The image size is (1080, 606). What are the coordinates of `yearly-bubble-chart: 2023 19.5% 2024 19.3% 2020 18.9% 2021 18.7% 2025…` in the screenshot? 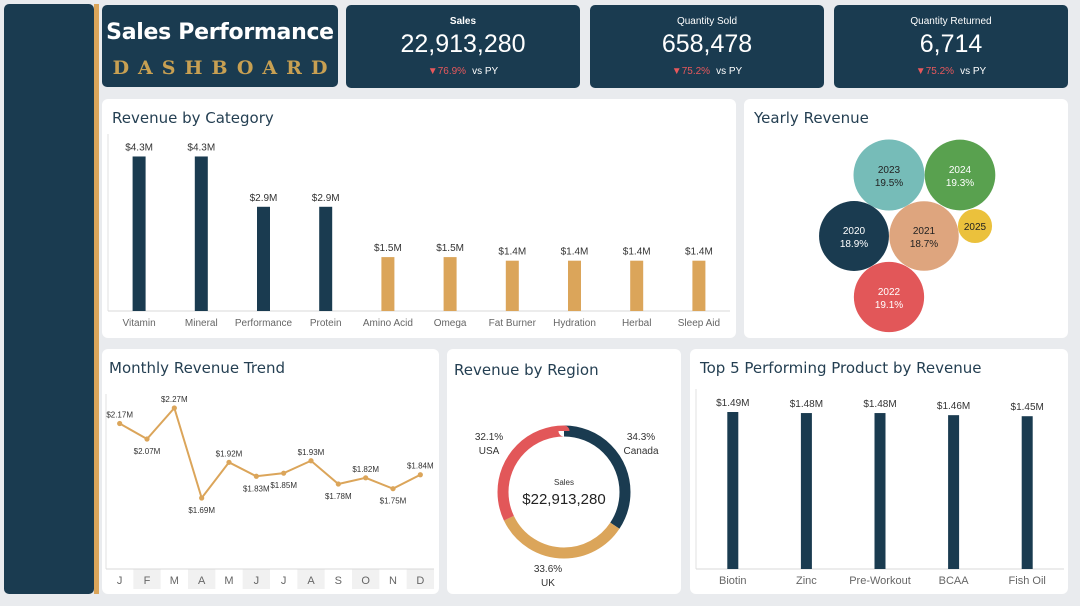 It's located at (907, 236).